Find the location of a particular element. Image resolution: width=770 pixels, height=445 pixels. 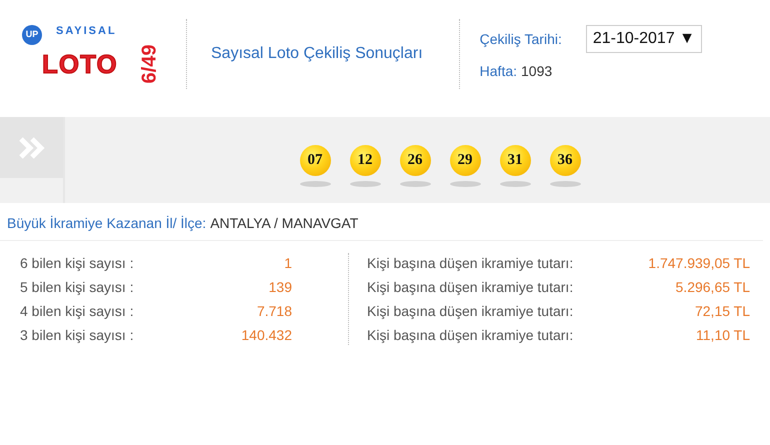

date-label: Çekiliş Tarihi: is located at coordinates (521, 39).